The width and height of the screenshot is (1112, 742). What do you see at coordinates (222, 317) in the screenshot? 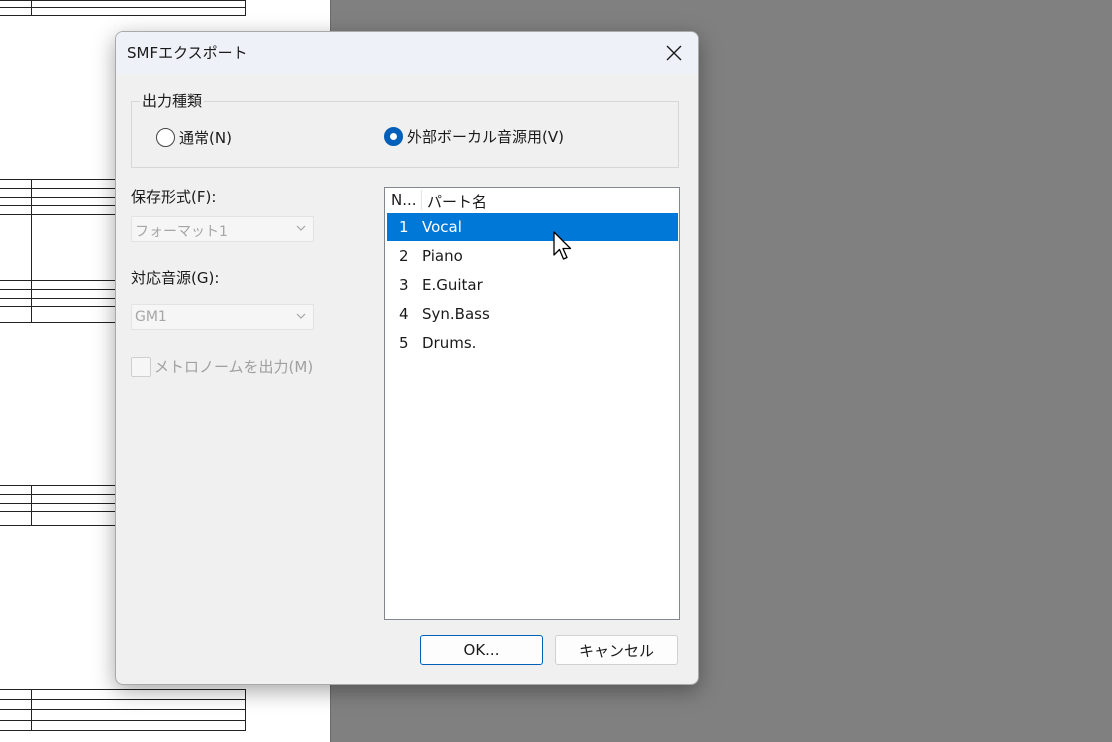
I see `sound-source-select: GM1` at bounding box center [222, 317].